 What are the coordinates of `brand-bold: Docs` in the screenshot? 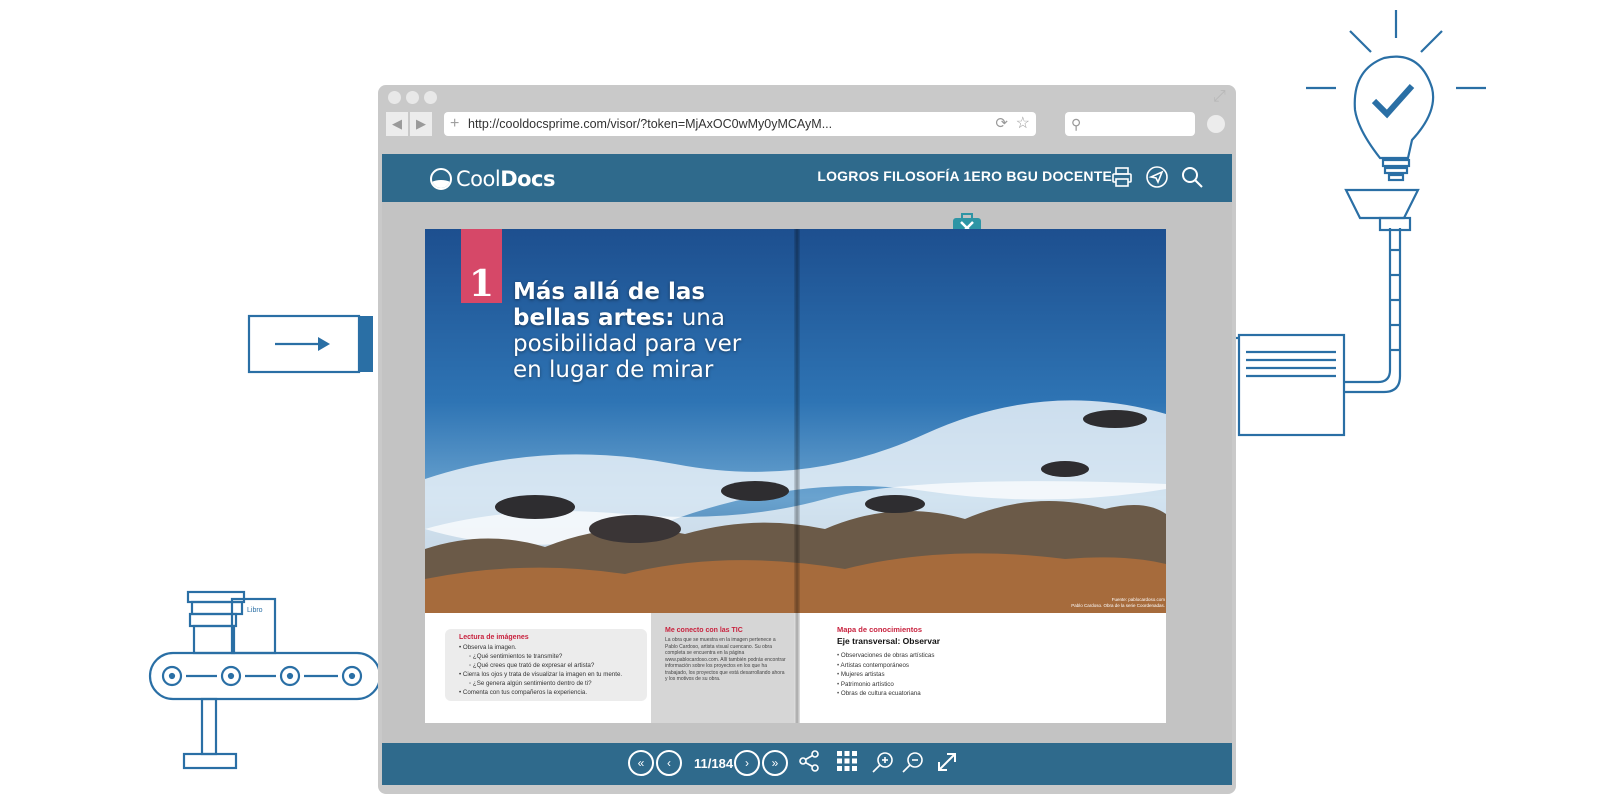 It's located at (528, 179).